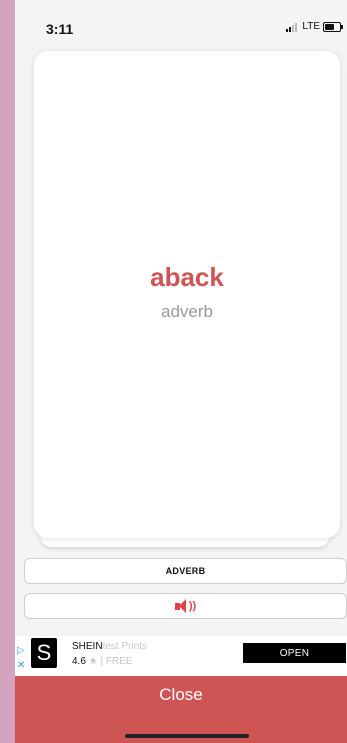 The image size is (347, 743). Describe the element at coordinates (185, 571) in the screenshot. I see `part-of-speech-button: ADVERB` at that location.